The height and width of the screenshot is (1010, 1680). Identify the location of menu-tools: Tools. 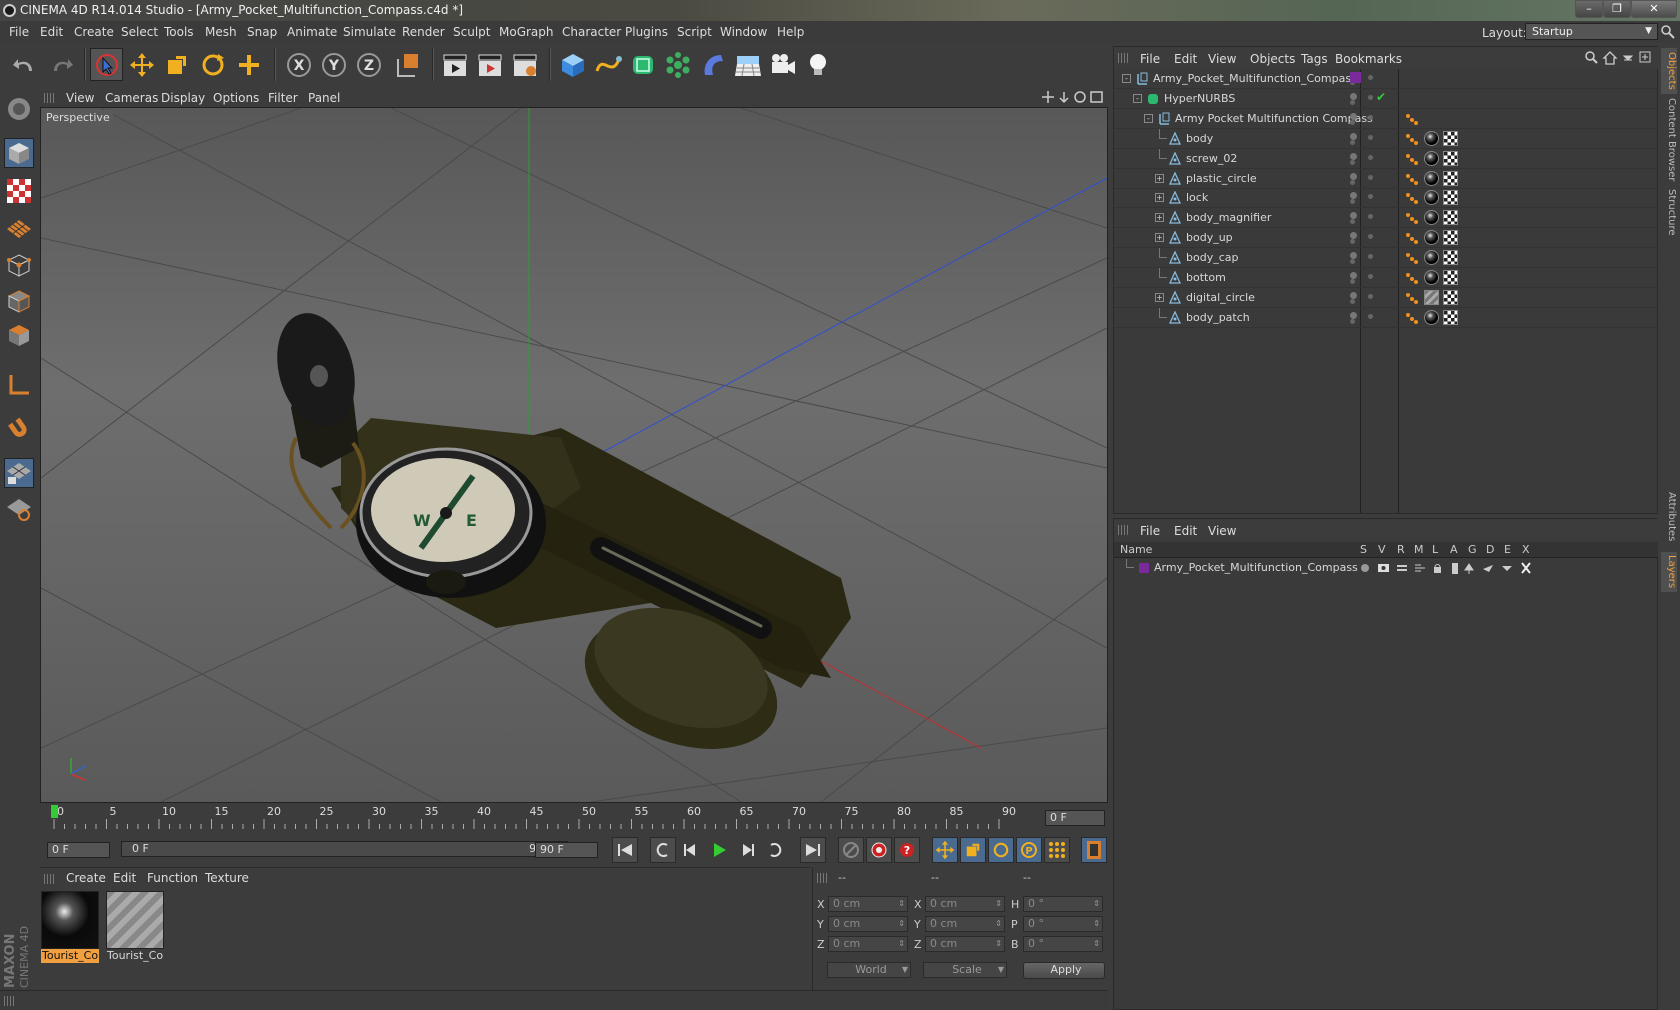
(179, 32).